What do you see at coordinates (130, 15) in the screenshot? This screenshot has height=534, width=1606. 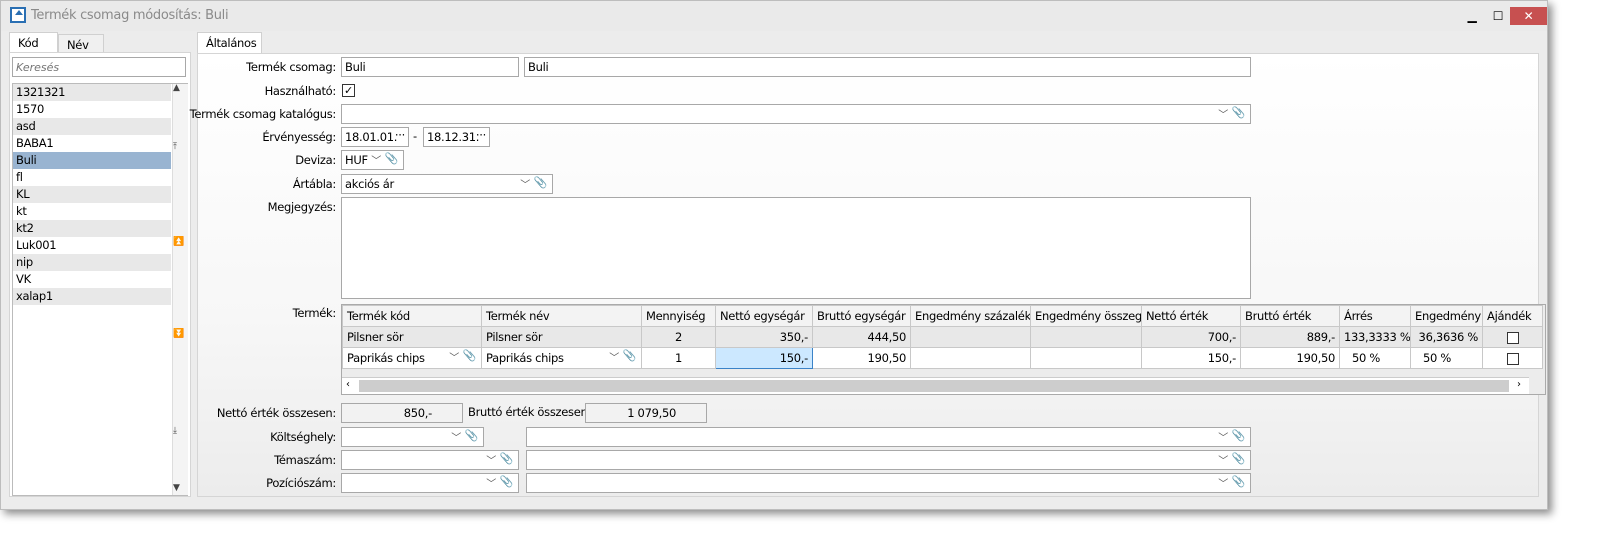 I see `window-title: Termék csomag módosítás: Buli` at bounding box center [130, 15].